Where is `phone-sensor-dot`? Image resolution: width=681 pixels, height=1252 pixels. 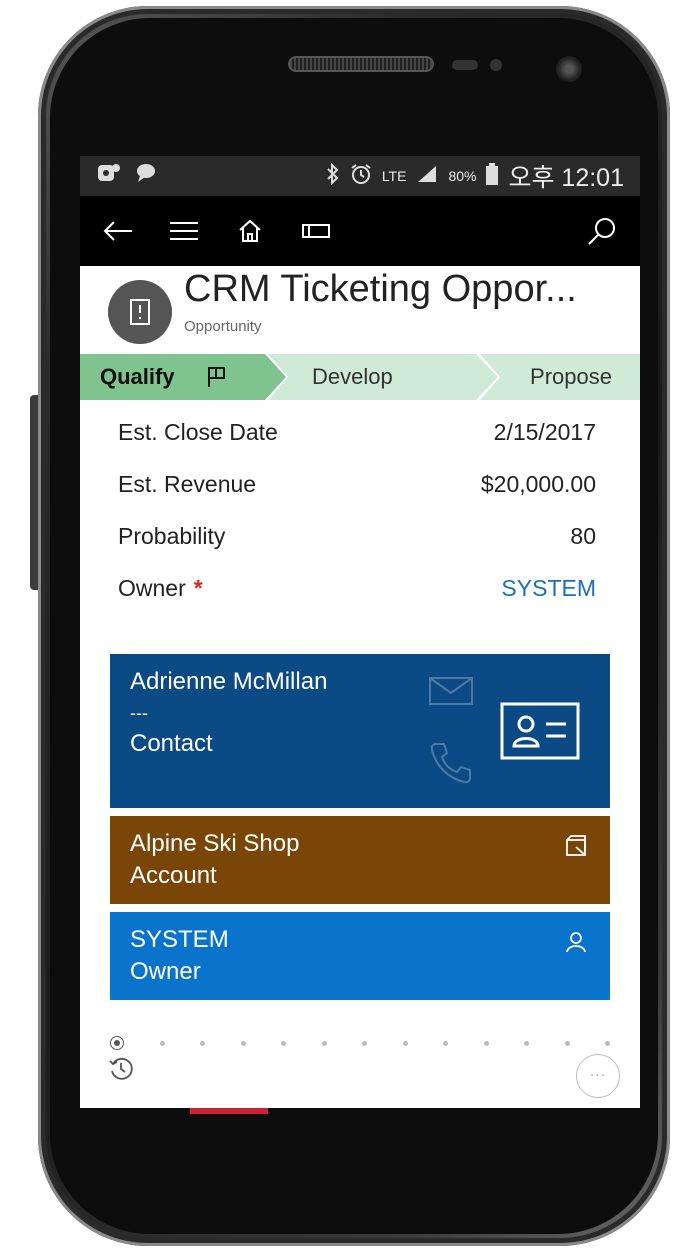 phone-sensor-dot is located at coordinates (496, 65).